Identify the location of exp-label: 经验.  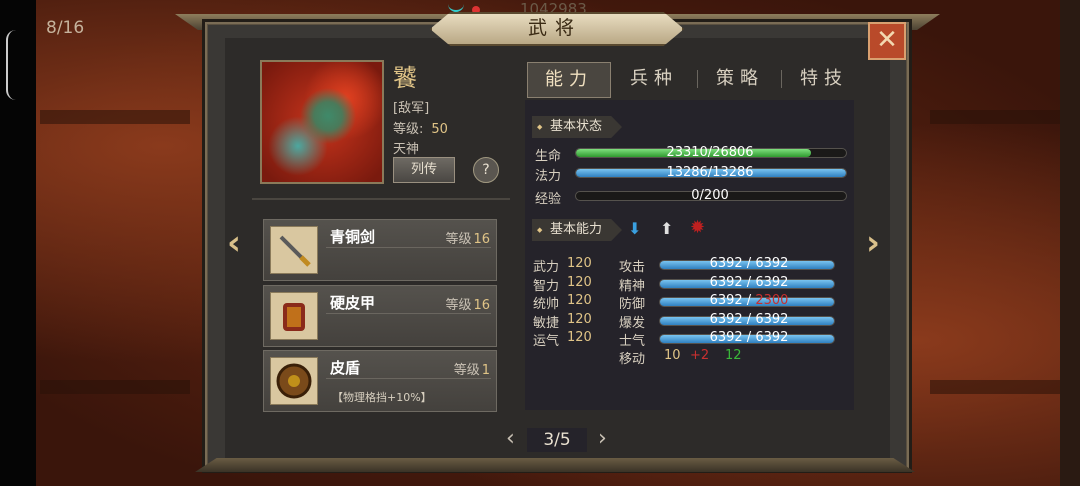
(548, 199).